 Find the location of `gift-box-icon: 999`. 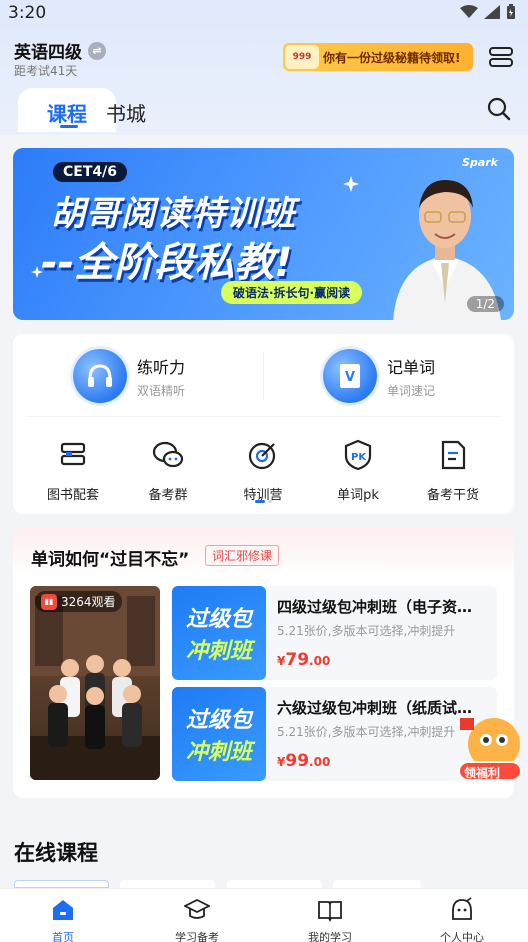

gift-box-icon: 999 is located at coordinates (302, 57).